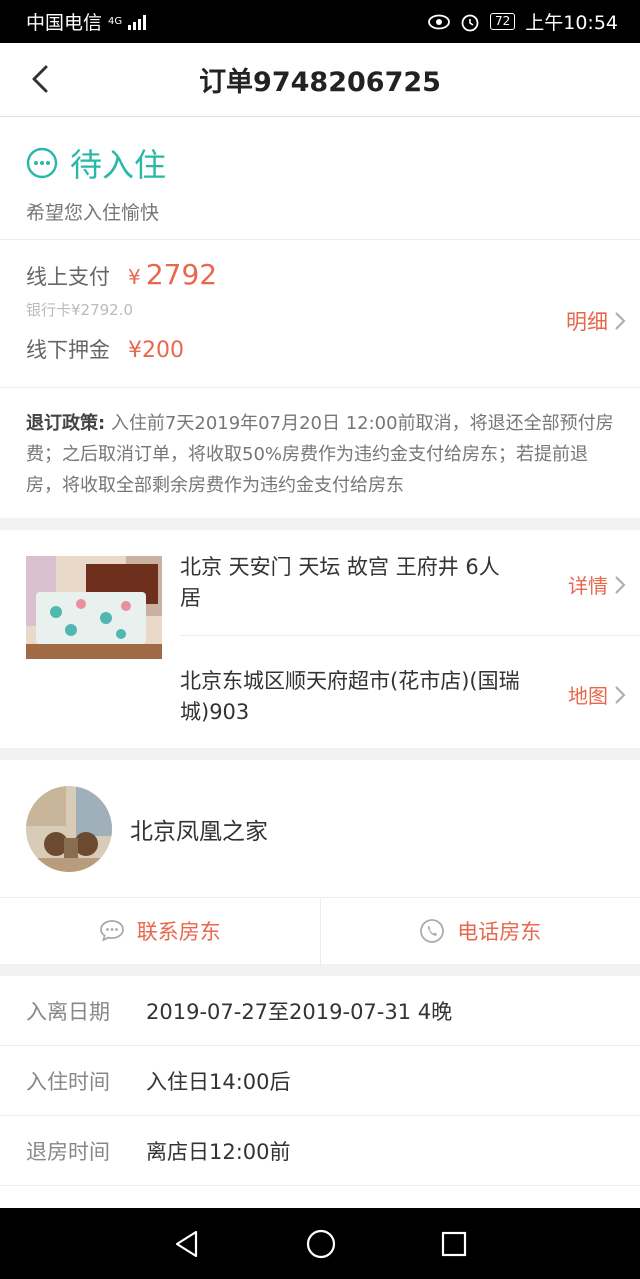 This screenshot has width=640, height=1279. What do you see at coordinates (588, 586) in the screenshot?
I see `house-detail-label: 详情` at bounding box center [588, 586].